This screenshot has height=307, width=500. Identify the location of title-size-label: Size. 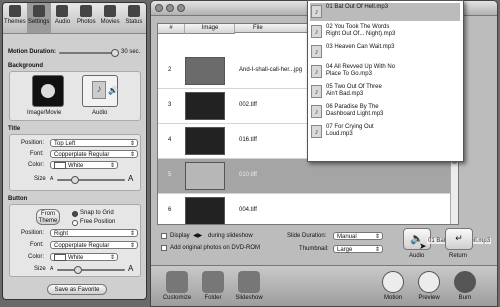
(40, 179).